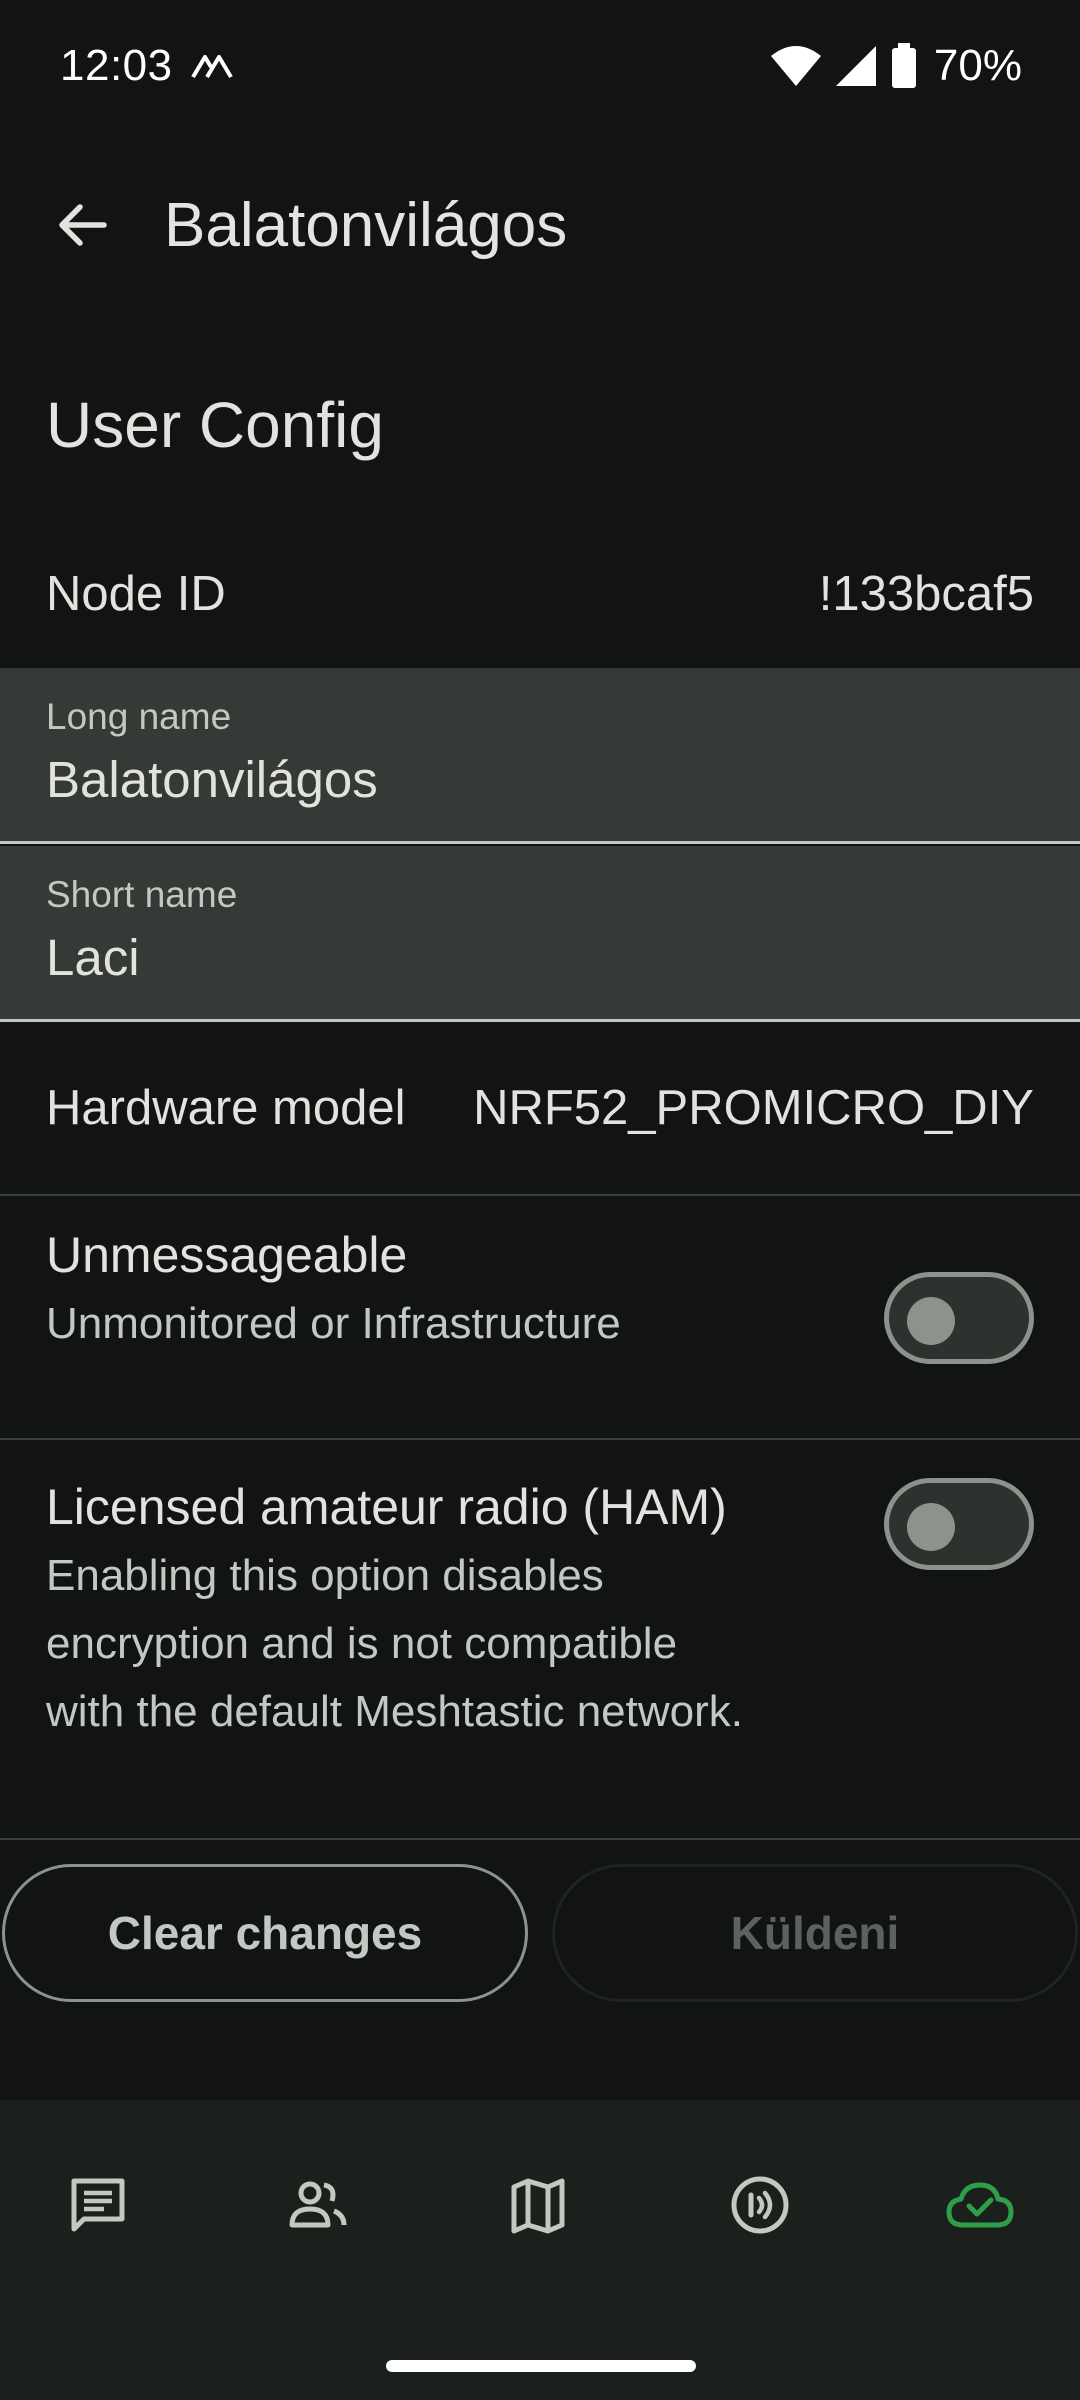  I want to click on short-name-value: Laci, so click(93, 957).